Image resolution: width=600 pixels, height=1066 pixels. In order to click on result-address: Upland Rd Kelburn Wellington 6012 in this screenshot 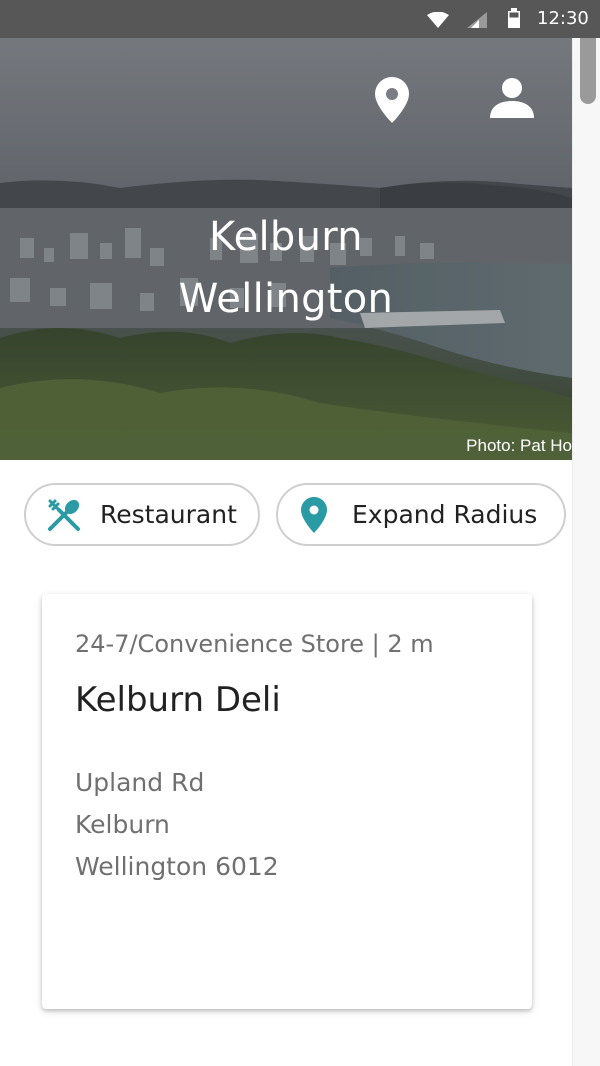, I will do `click(177, 825)`.